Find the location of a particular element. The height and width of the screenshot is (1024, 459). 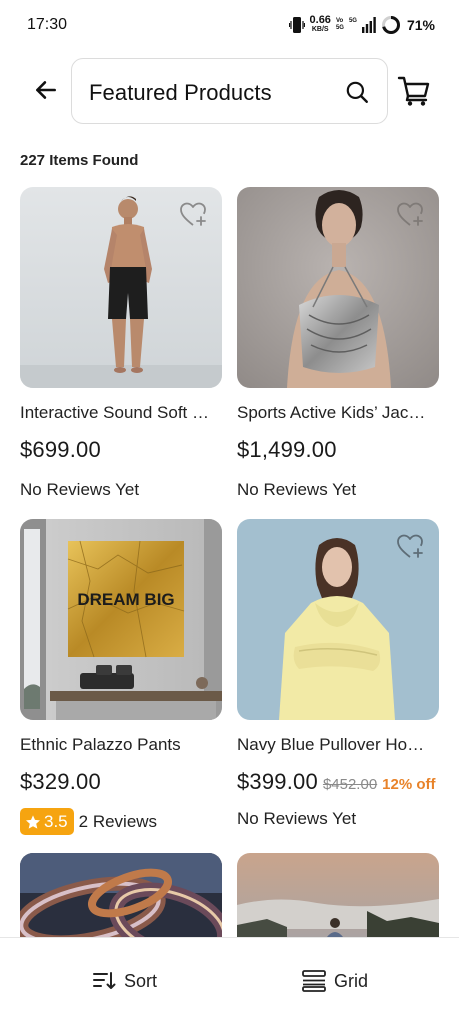

product-price: $1,499.00 is located at coordinates (287, 449).